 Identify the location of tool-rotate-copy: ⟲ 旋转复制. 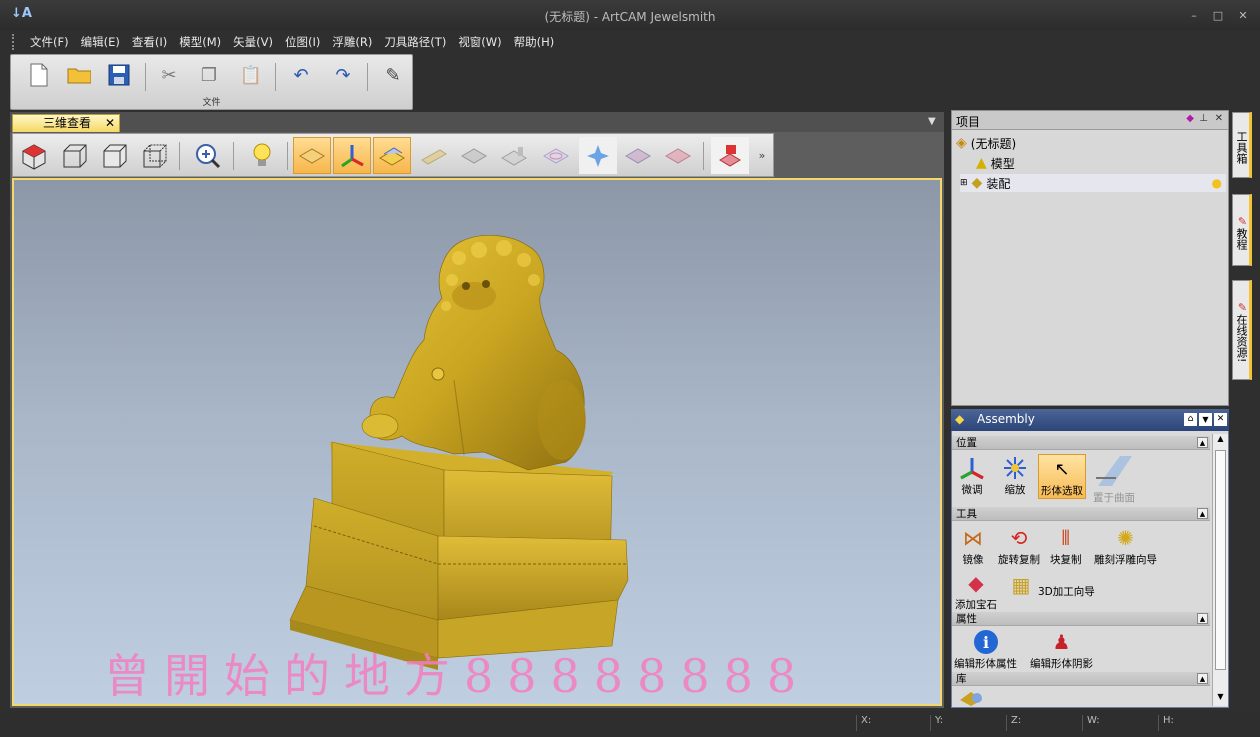
(1019, 545).